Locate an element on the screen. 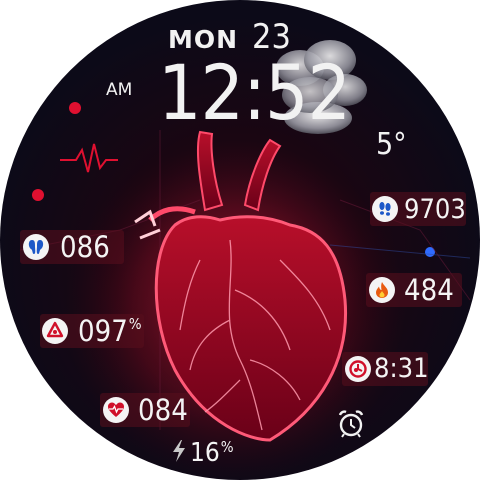 Image resolution: width=480 pixels, height=480 pixels. blood-drop-icon is located at coordinates (55, 331).